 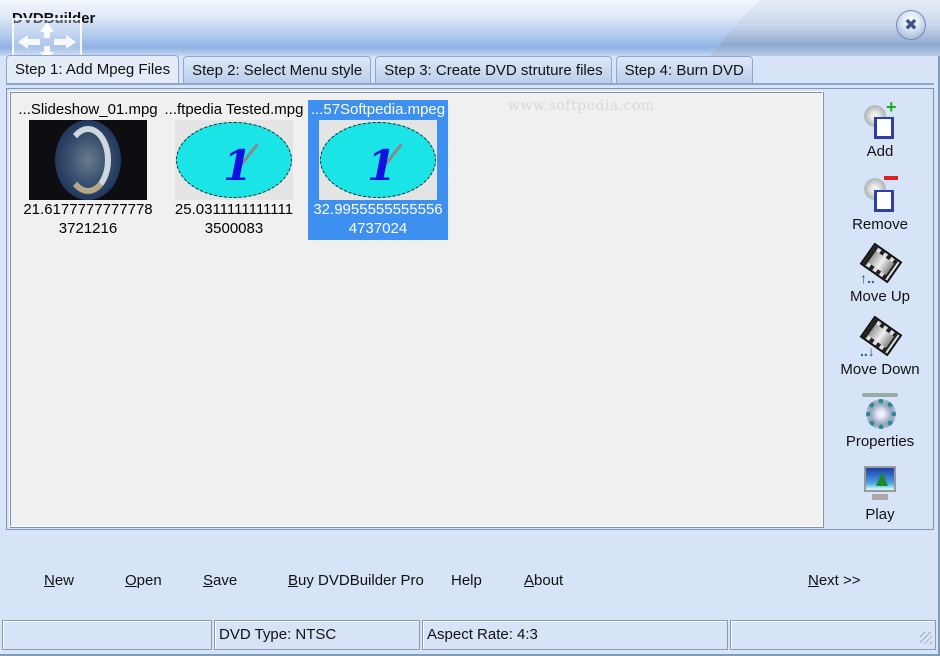 What do you see at coordinates (880, 514) in the screenshot?
I see `play-label: Play` at bounding box center [880, 514].